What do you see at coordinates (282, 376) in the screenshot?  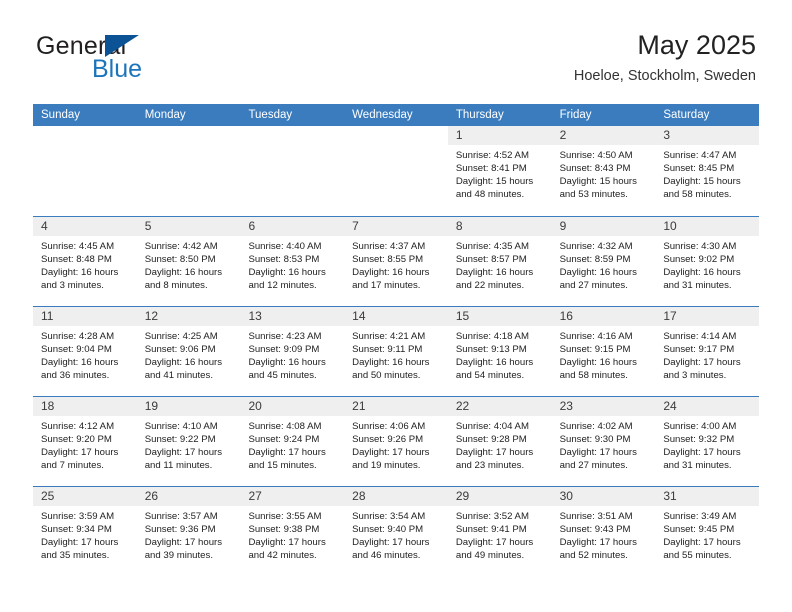 I see `day-daylight-line2-text: and 45 minutes.` at bounding box center [282, 376].